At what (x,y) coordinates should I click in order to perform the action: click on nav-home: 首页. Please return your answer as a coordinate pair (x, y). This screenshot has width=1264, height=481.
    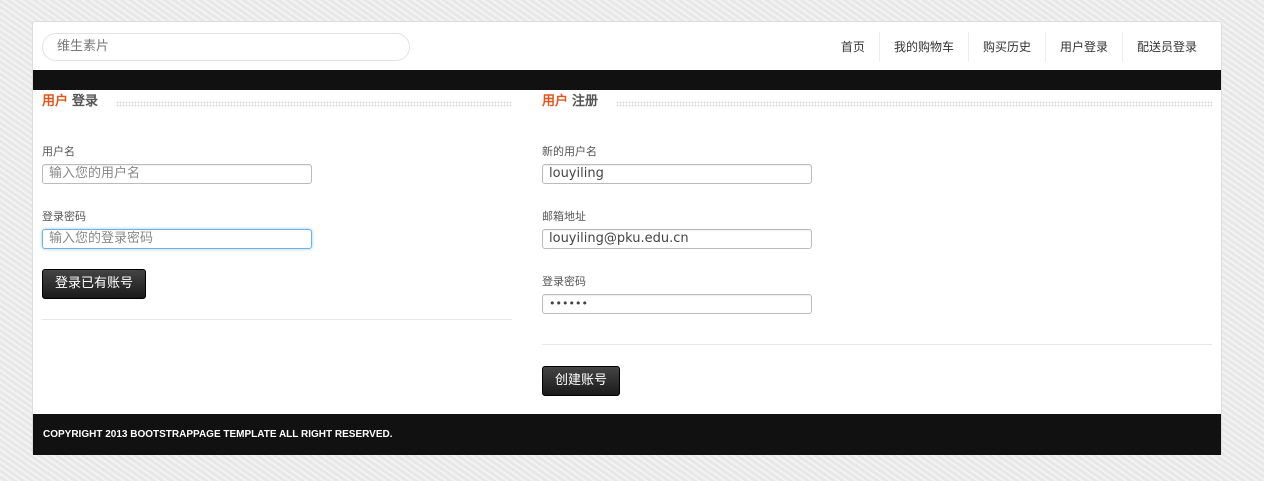
    Looking at the image, I should click on (853, 47).